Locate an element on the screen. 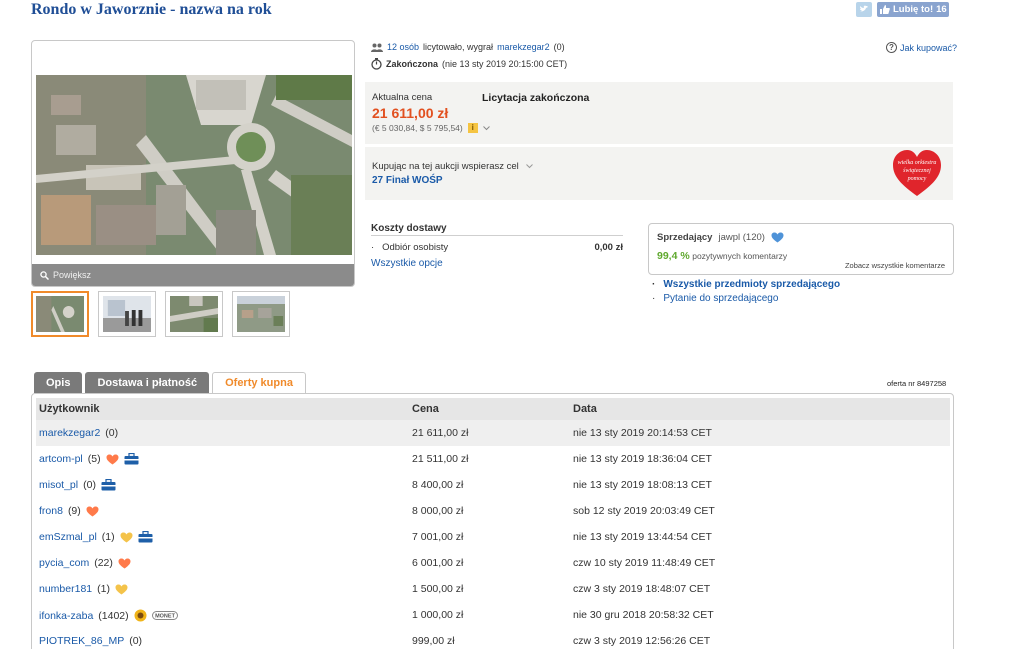  like-label: Lubię to! is located at coordinates (913, 9).